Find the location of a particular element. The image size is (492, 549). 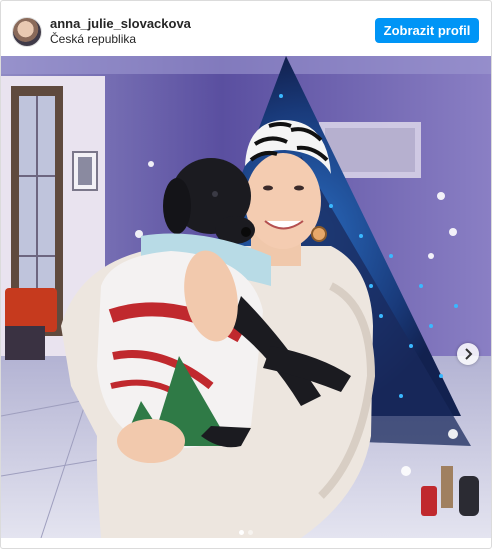

carousel-indicator is located at coordinates (246, 528).